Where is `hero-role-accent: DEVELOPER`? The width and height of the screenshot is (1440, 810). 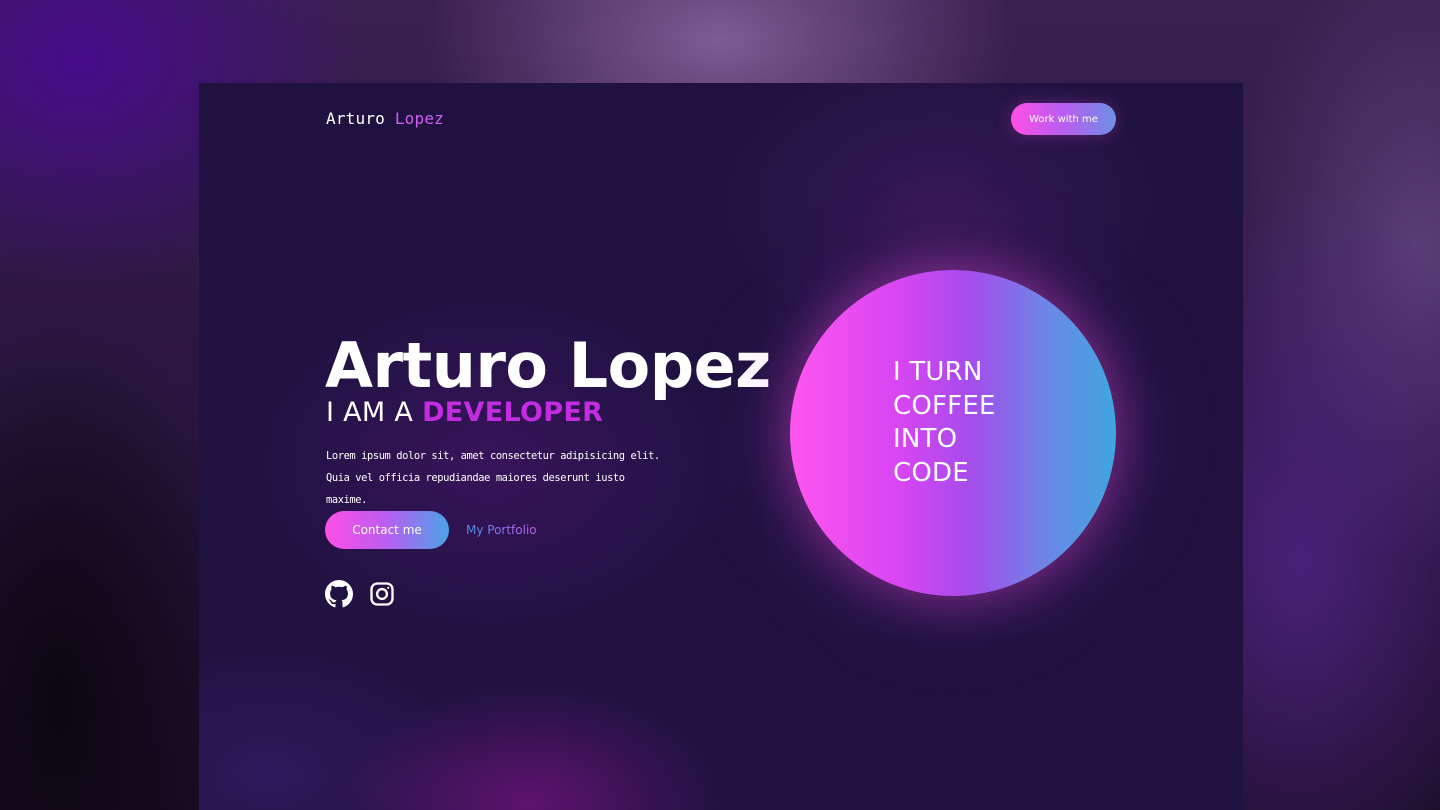 hero-role-accent: DEVELOPER is located at coordinates (513, 412).